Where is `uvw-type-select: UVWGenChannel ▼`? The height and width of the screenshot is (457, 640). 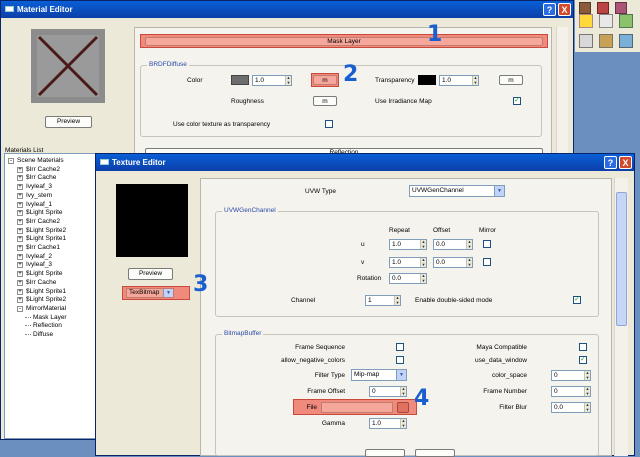
uvw-type-select: UVWGenChannel ▼ is located at coordinates (457, 191).